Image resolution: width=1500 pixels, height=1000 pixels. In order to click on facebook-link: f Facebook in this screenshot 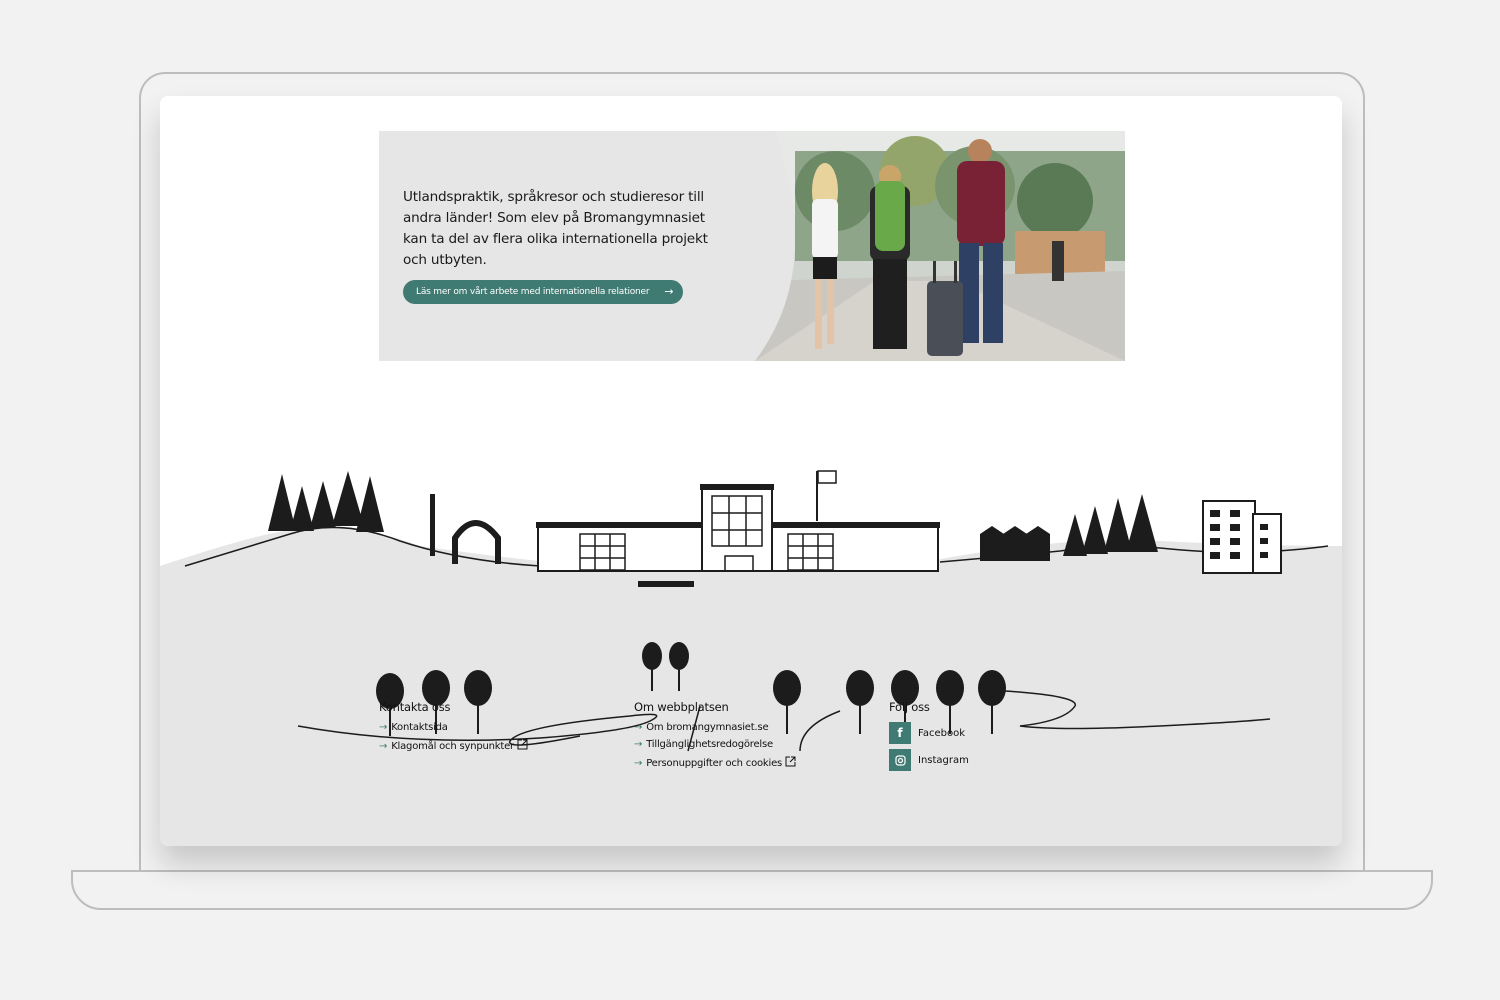, I will do `click(929, 733)`.